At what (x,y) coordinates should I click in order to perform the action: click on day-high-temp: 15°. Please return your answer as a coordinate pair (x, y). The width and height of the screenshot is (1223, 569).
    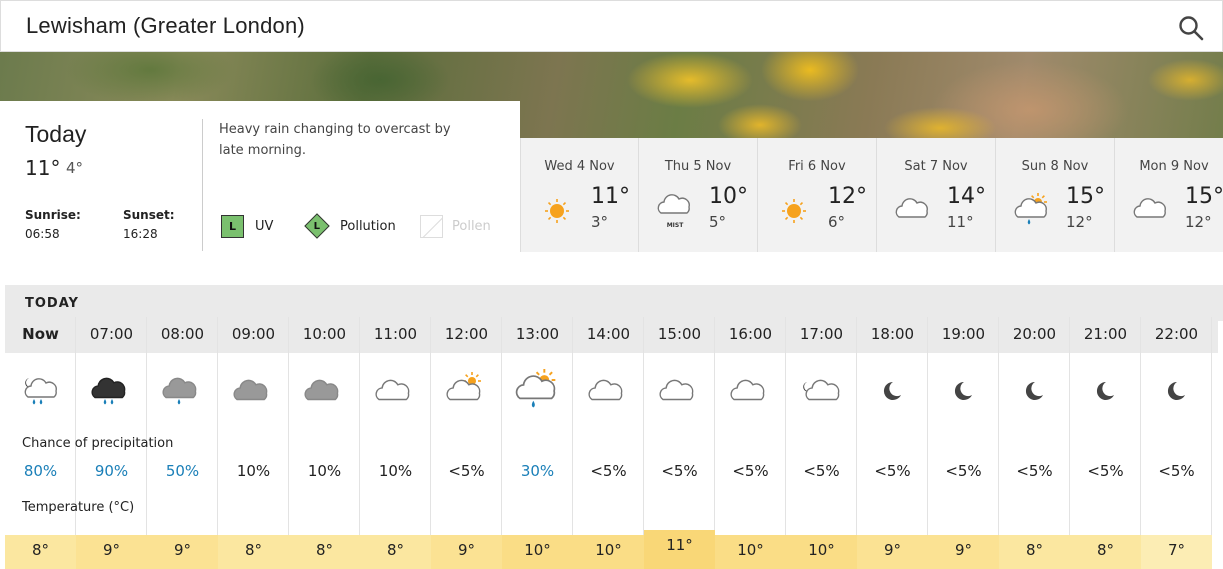
    Looking at the image, I should click on (1204, 196).